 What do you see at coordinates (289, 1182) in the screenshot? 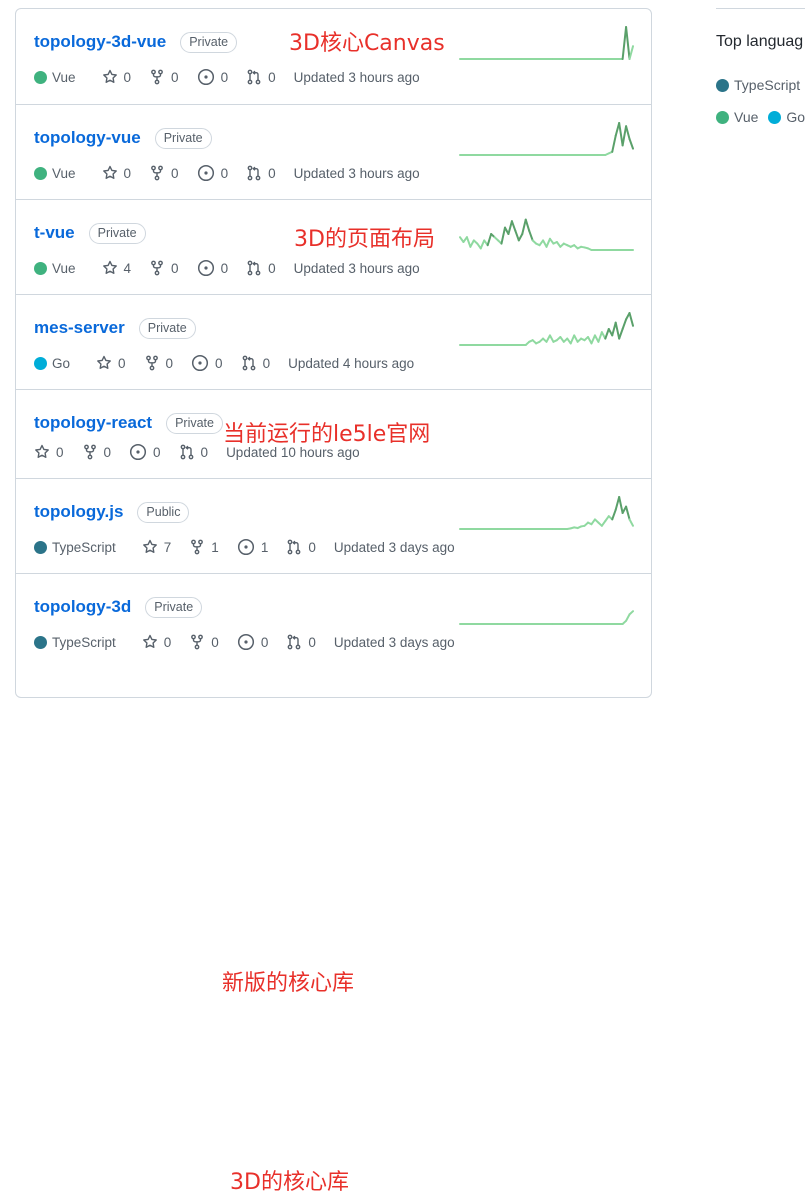
I see `red-annotation: 3D的核心库` at bounding box center [289, 1182].